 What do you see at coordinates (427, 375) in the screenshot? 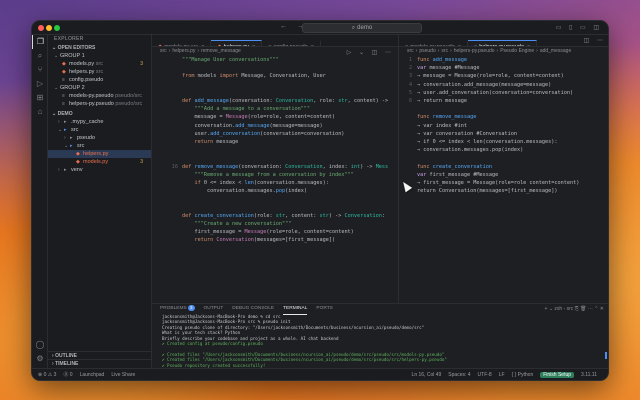
I see `status-item: Ln 16, Col 49` at bounding box center [427, 375].